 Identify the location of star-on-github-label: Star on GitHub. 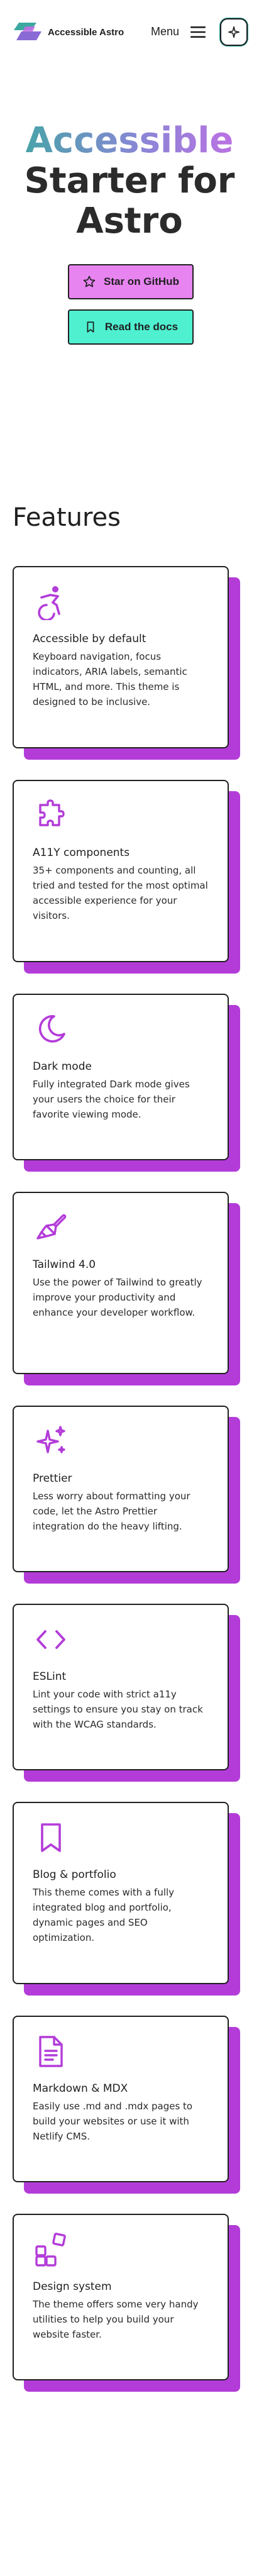
(141, 281).